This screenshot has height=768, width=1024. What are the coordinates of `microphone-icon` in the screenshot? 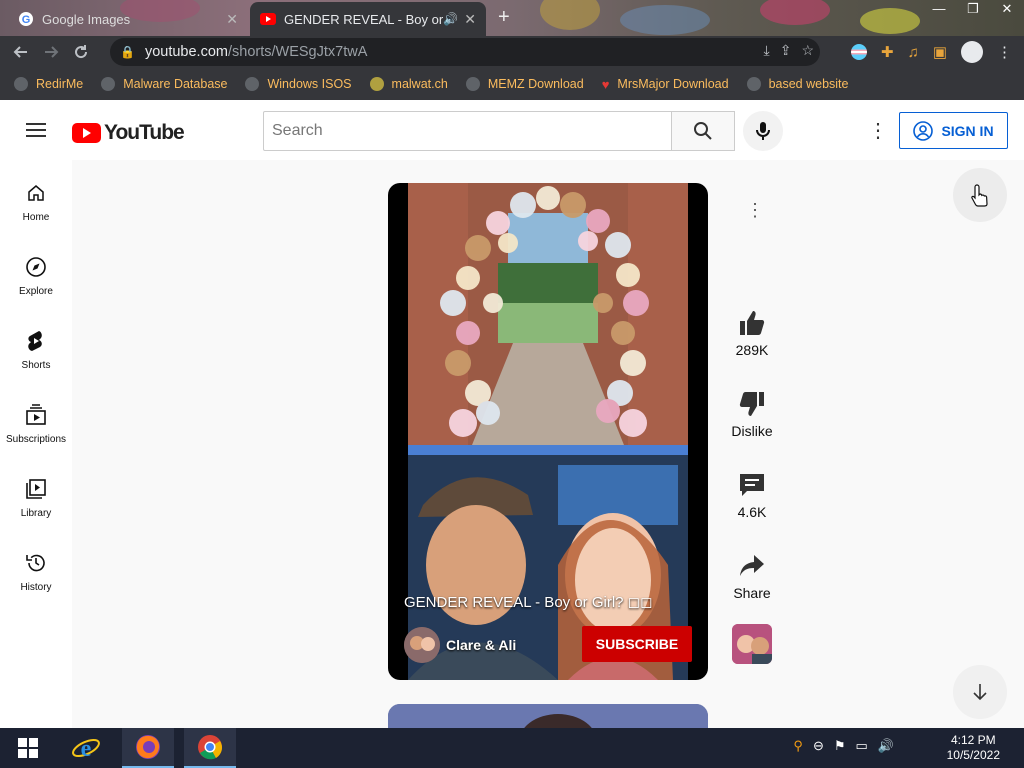 It's located at (763, 131).